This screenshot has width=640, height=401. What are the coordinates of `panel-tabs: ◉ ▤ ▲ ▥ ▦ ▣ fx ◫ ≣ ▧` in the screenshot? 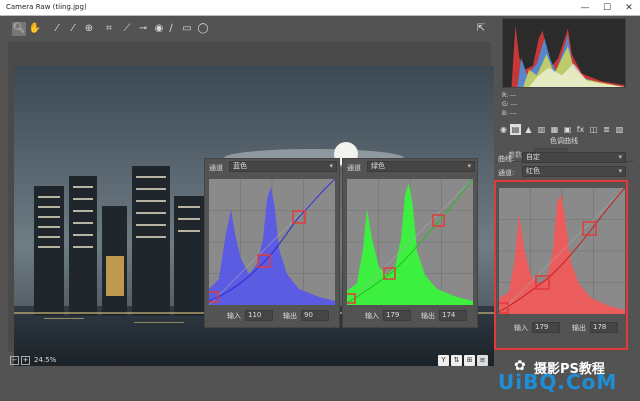 It's located at (564, 130).